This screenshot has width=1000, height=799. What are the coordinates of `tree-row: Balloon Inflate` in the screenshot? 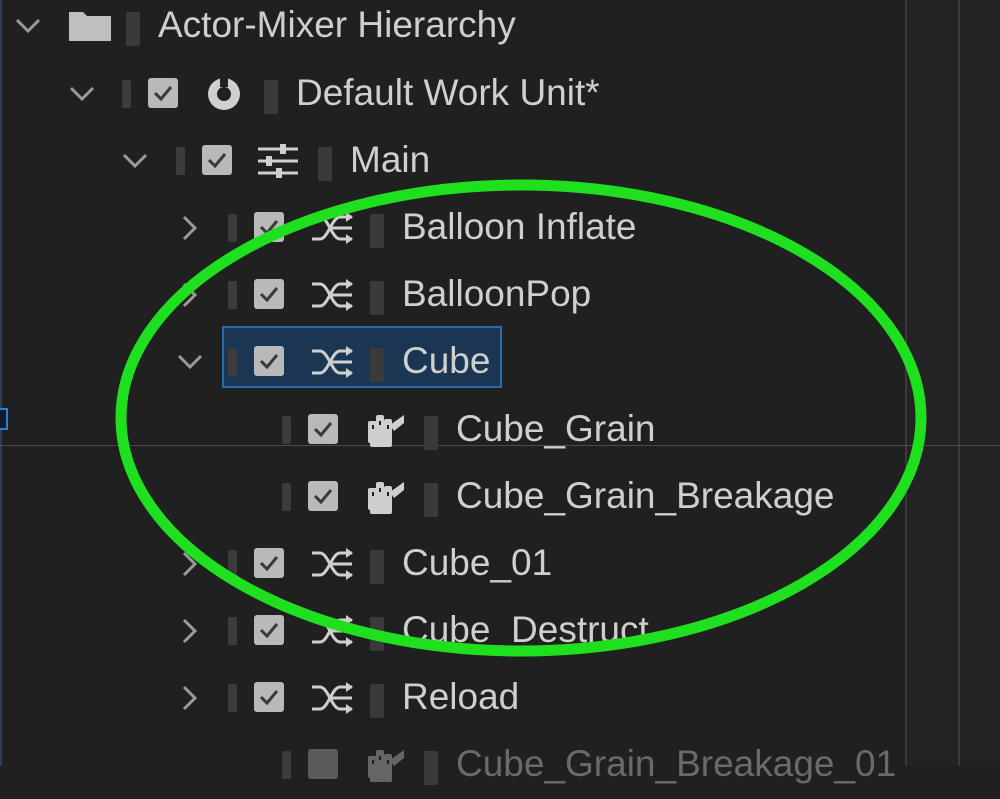 It's located at (450, 229).